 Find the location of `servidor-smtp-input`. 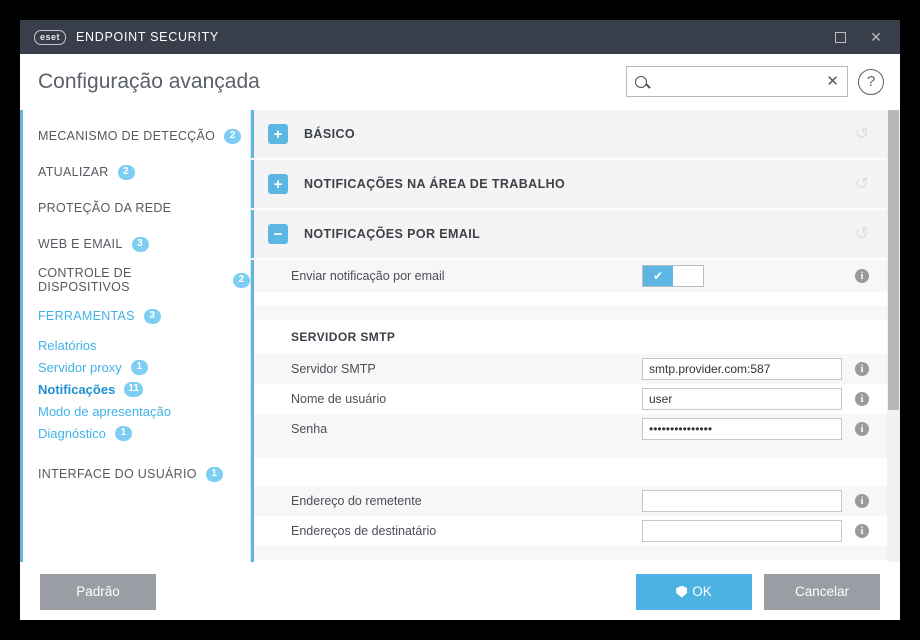

servidor-smtp-input is located at coordinates (742, 369).